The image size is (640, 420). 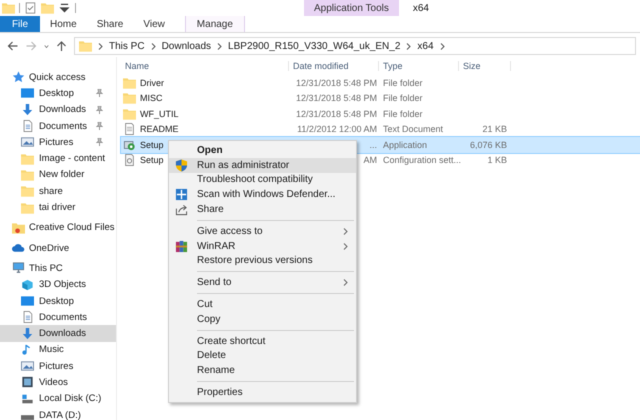 I want to click on ribbon-tab: Home, so click(x=63, y=24).